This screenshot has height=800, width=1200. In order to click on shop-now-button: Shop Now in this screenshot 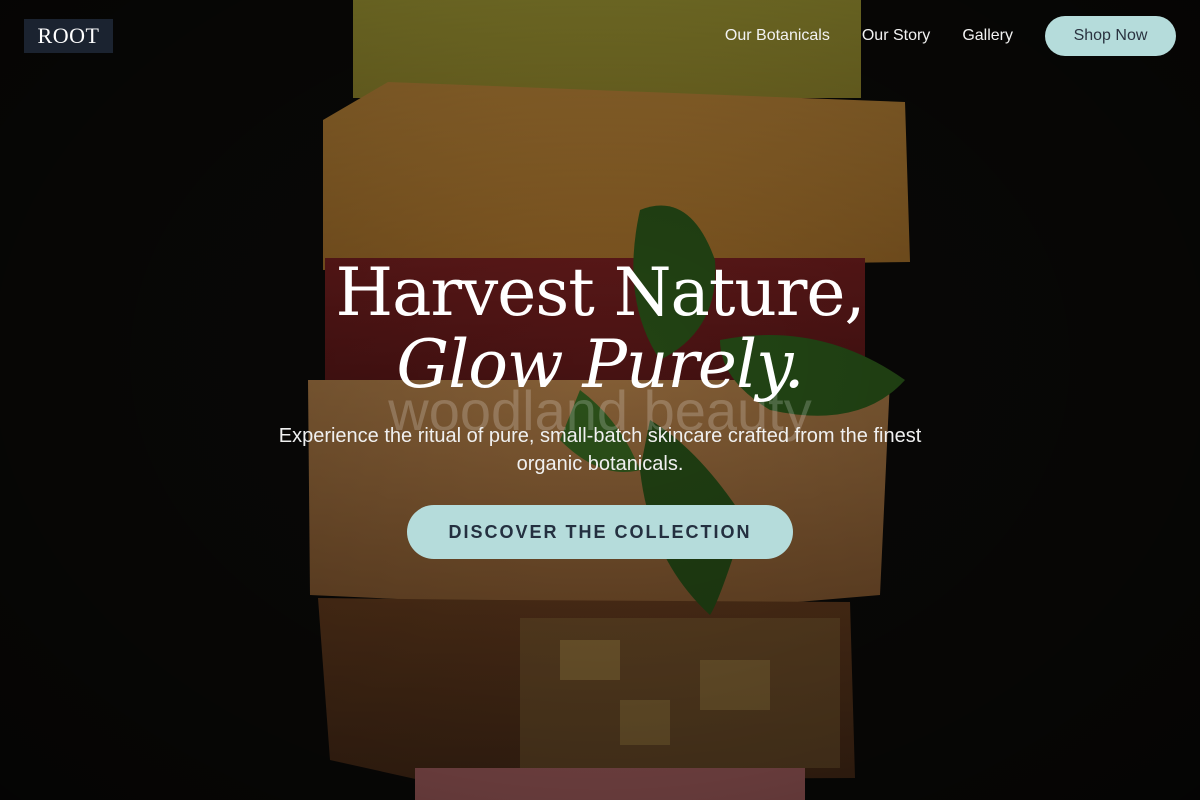, I will do `click(1110, 36)`.